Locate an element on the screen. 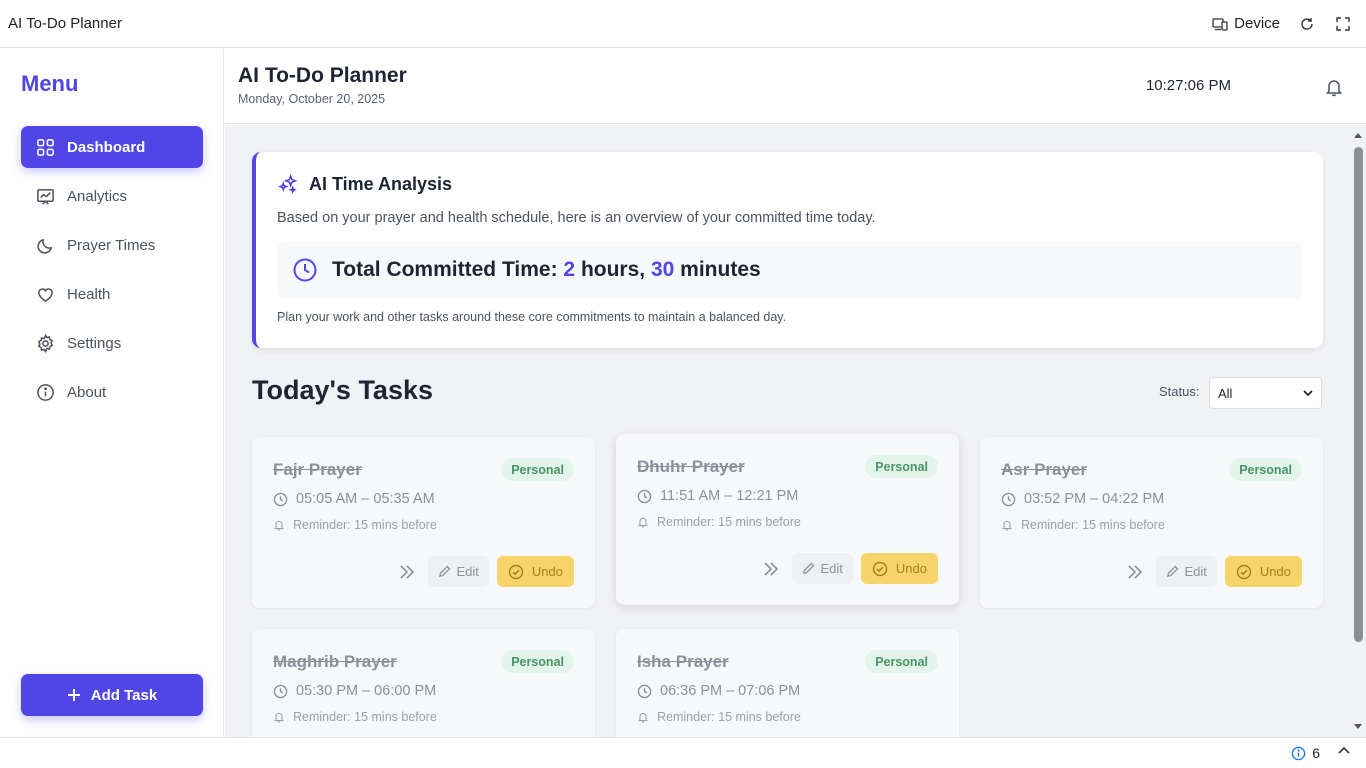 The width and height of the screenshot is (1366, 768). fullscreen-icon is located at coordinates (1343, 23).